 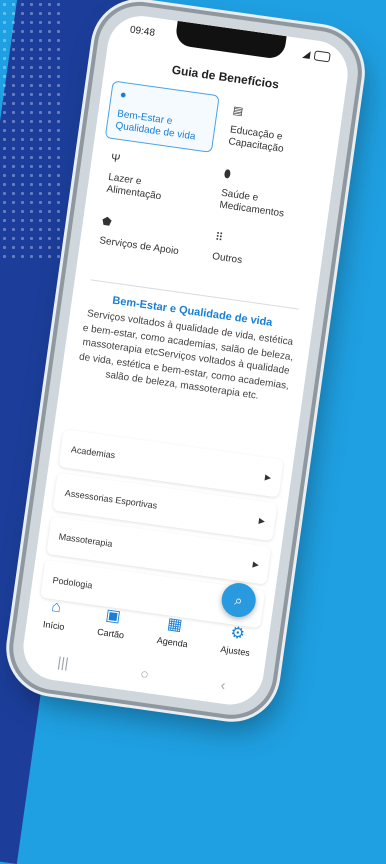 What do you see at coordinates (306, 54) in the screenshot?
I see `signal-icon: ◢` at bounding box center [306, 54].